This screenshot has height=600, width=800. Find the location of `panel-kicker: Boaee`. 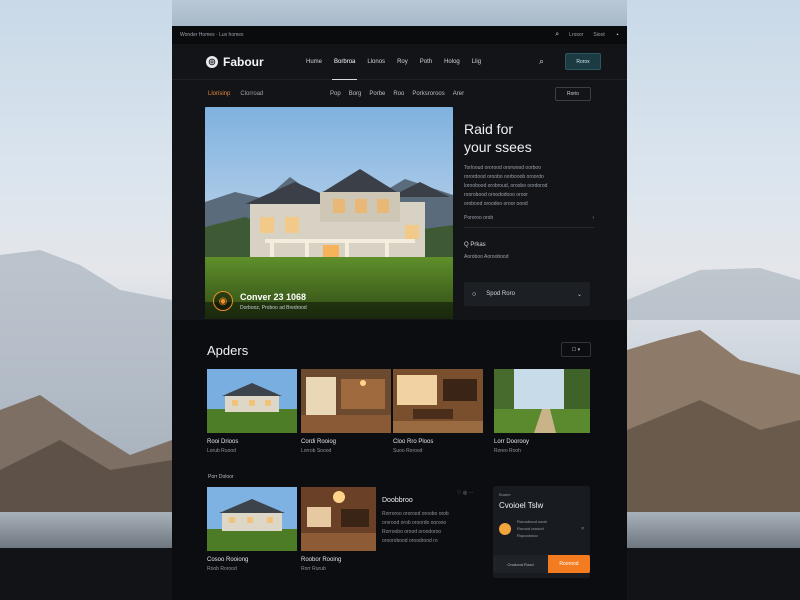

panel-kicker: Boaee is located at coordinates (505, 494).